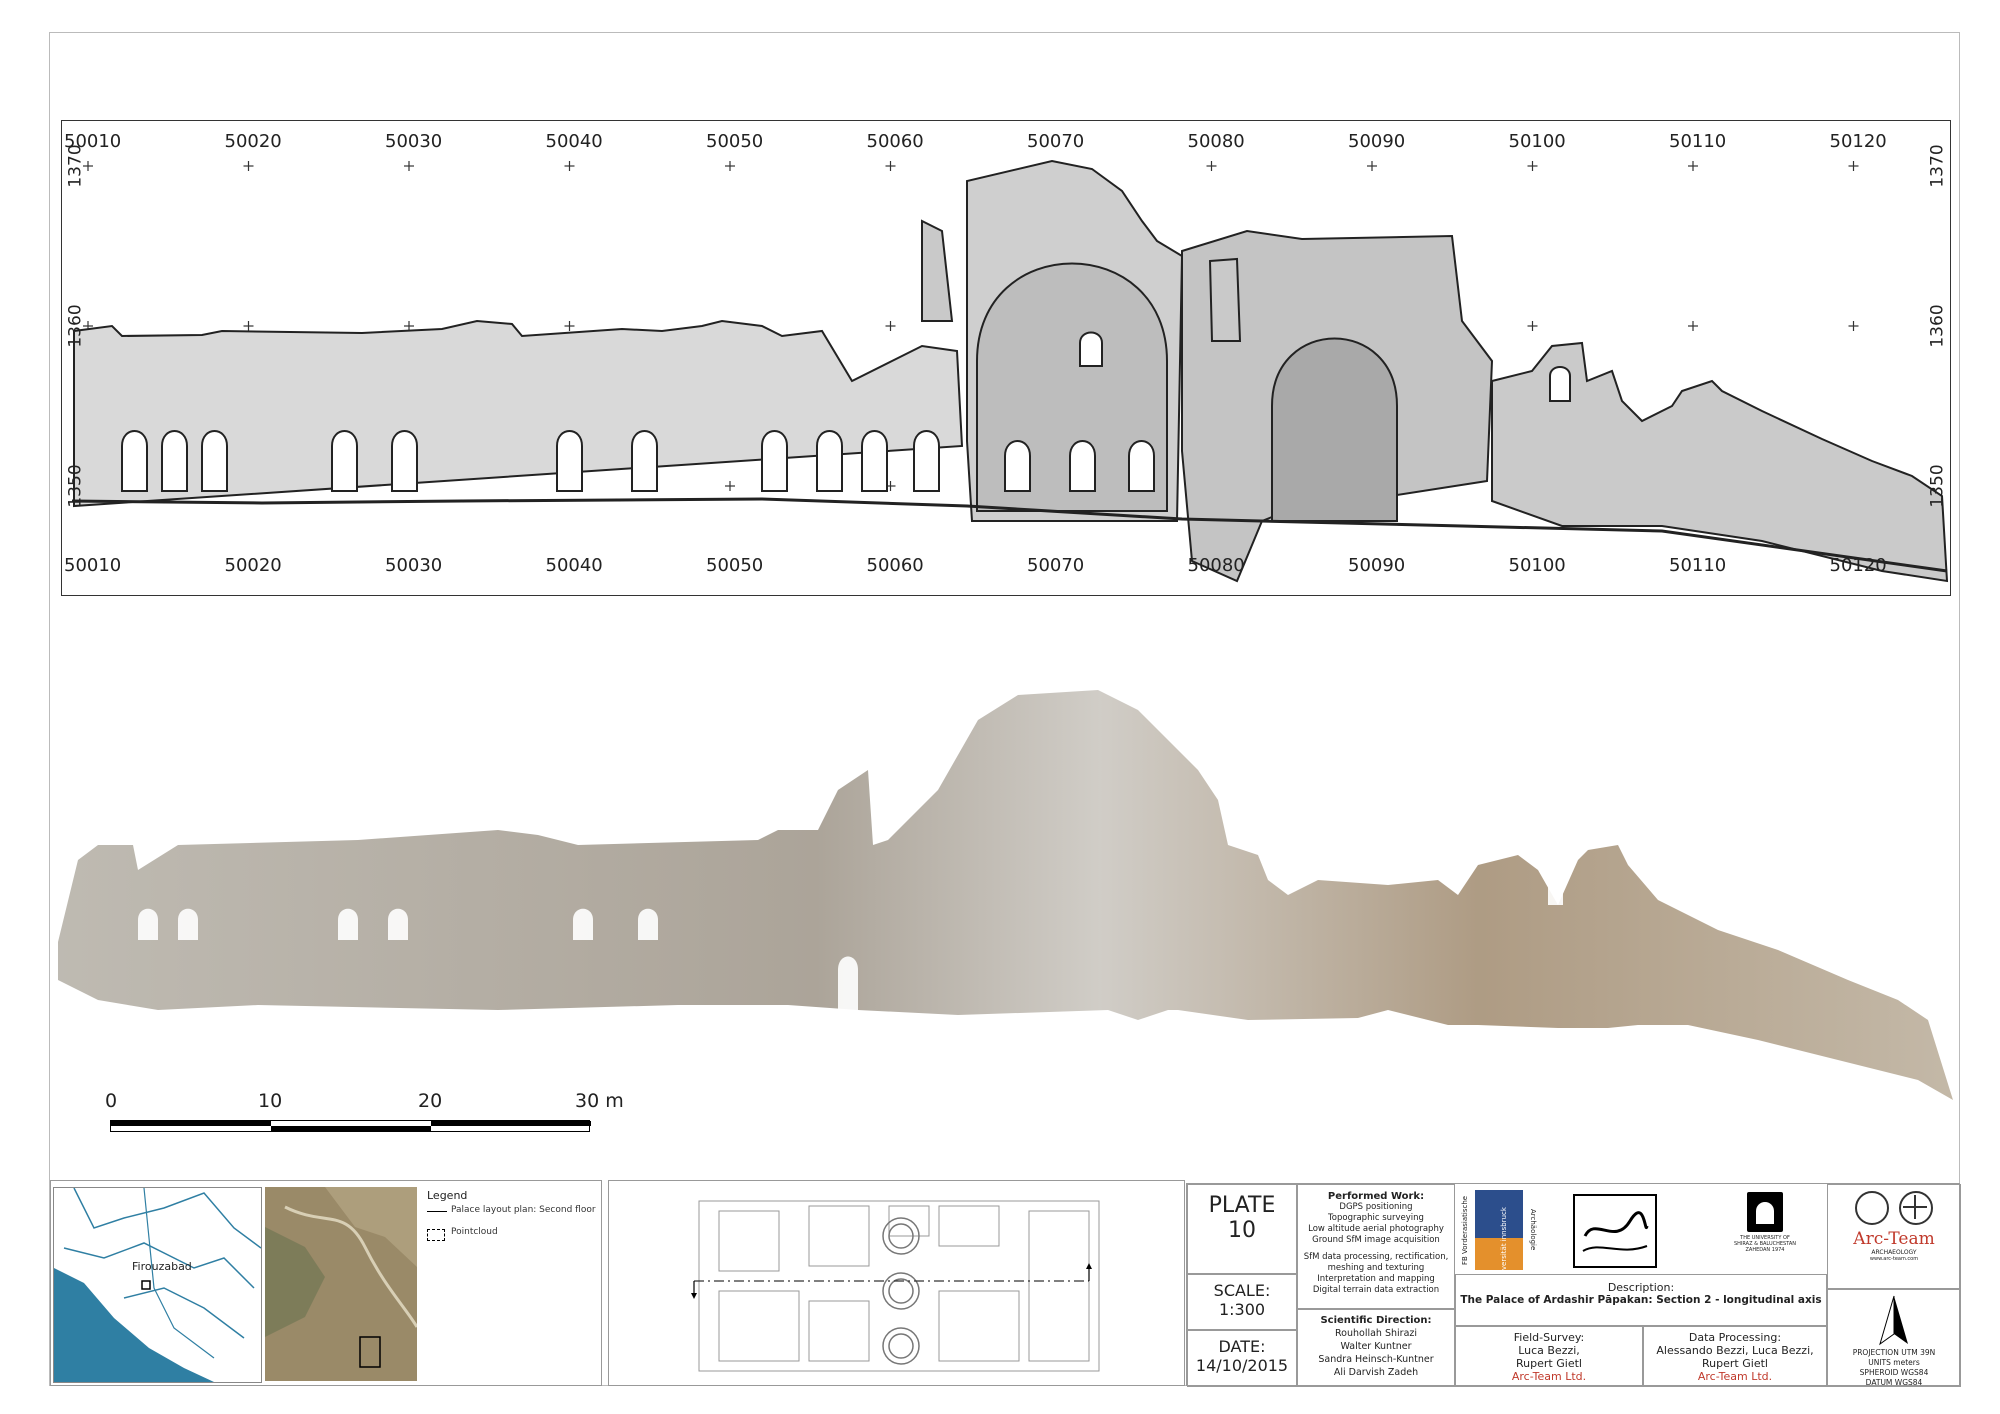  What do you see at coordinates (523, 1210) in the screenshot?
I see `legend-item-layout: Palace layout plan: Second floor` at bounding box center [523, 1210].